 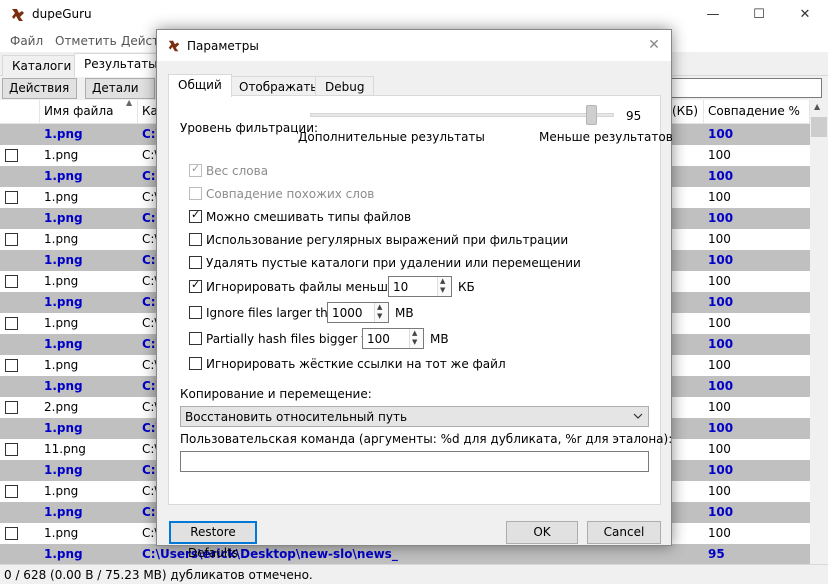 What do you see at coordinates (654, 45) in the screenshot?
I see `dialog-close-button: ✕` at bounding box center [654, 45].